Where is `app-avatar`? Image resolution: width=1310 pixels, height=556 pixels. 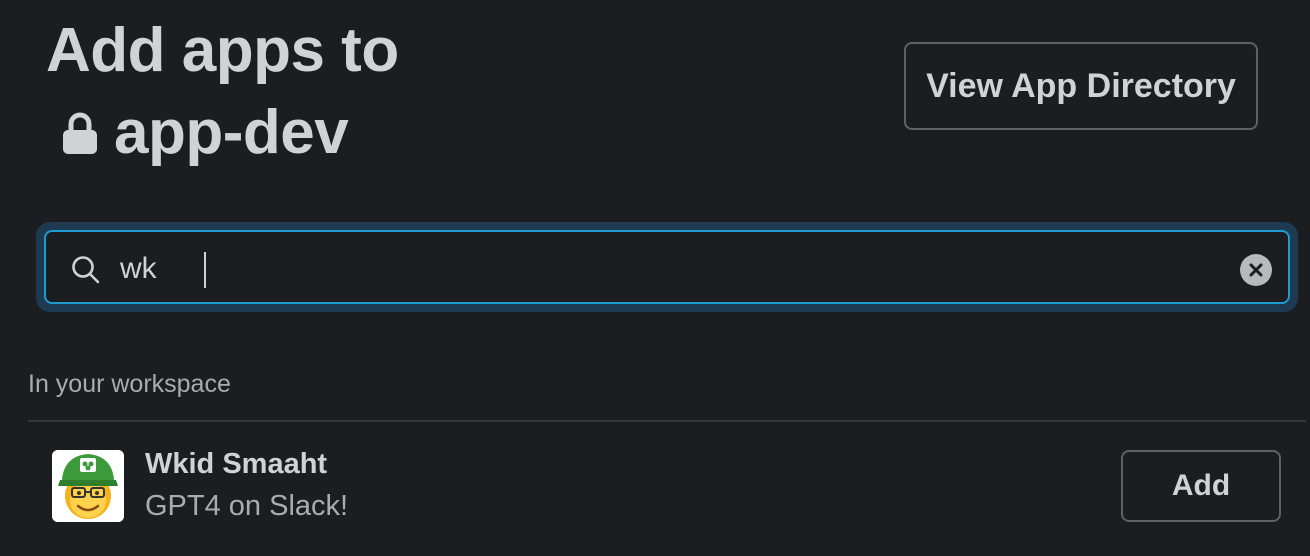
app-avatar is located at coordinates (88, 486).